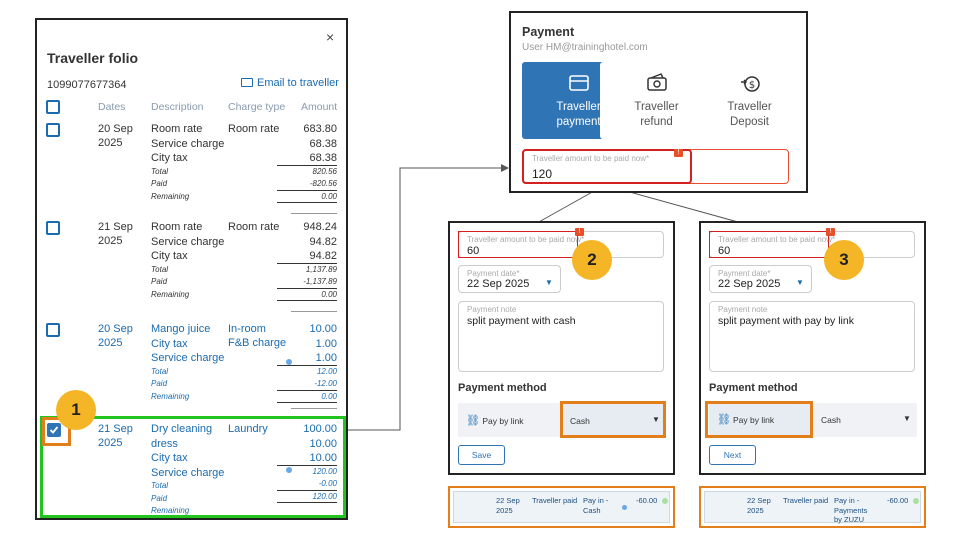 The height and width of the screenshot is (540, 960). What do you see at coordinates (473, 421) in the screenshot?
I see `link-icon: ⛓` at bounding box center [473, 421].